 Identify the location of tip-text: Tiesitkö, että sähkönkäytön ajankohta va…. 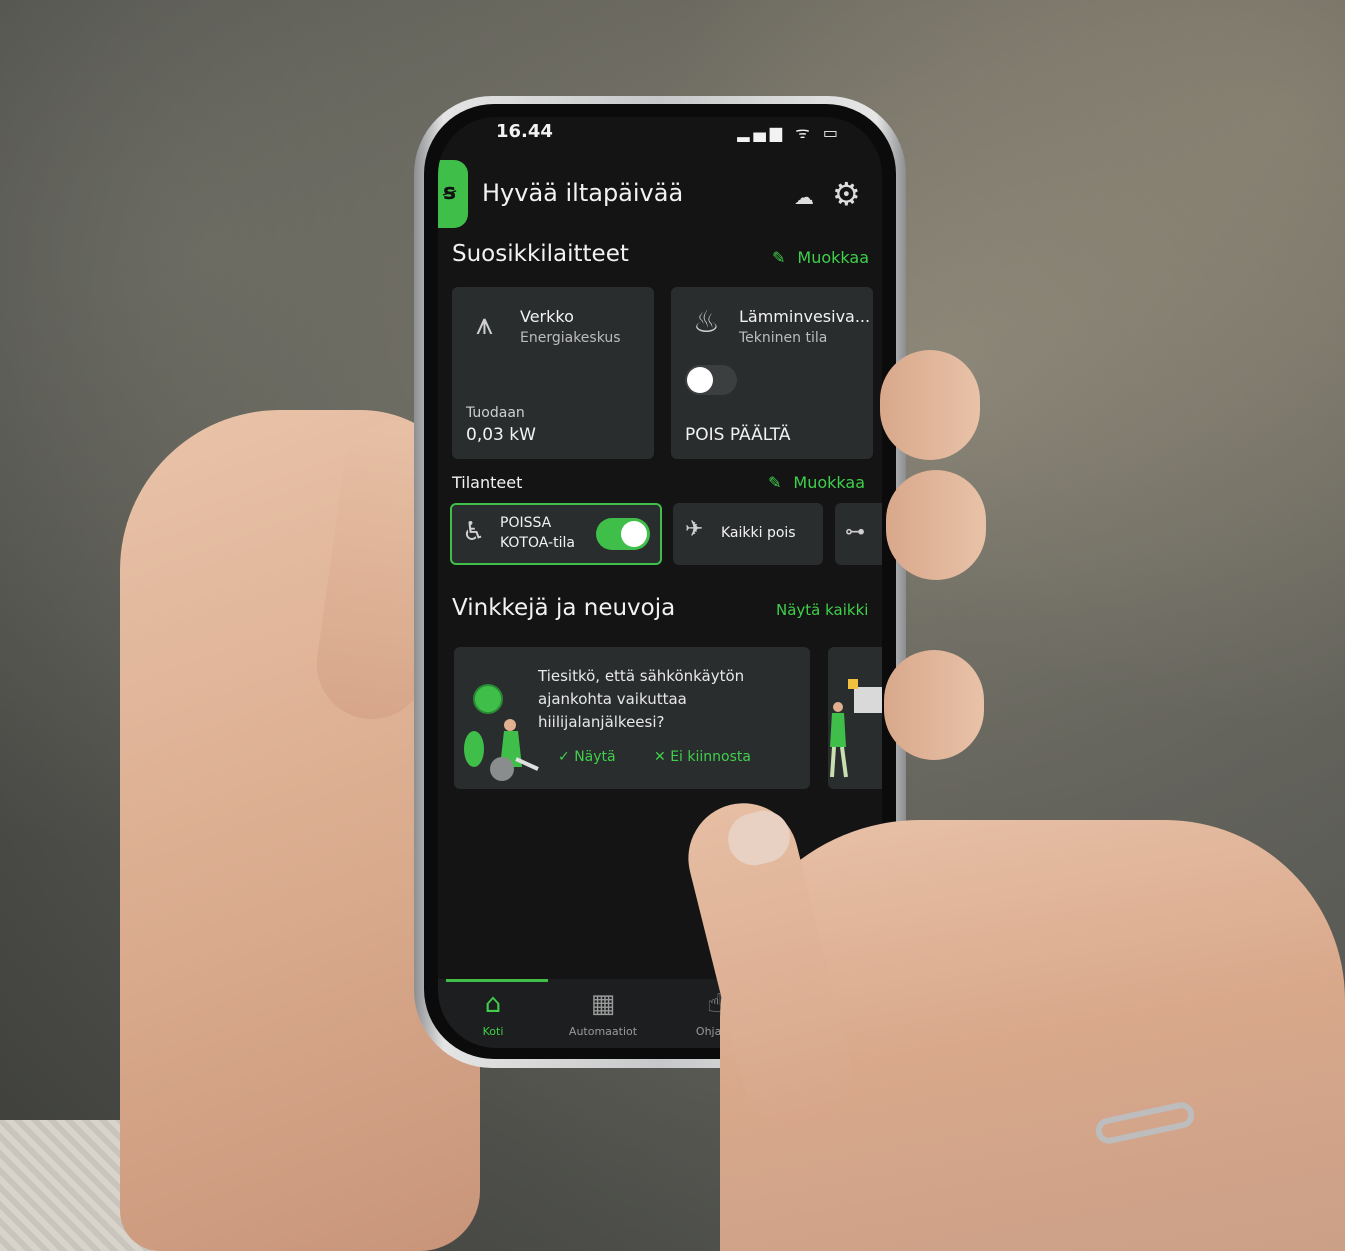
(641, 699).